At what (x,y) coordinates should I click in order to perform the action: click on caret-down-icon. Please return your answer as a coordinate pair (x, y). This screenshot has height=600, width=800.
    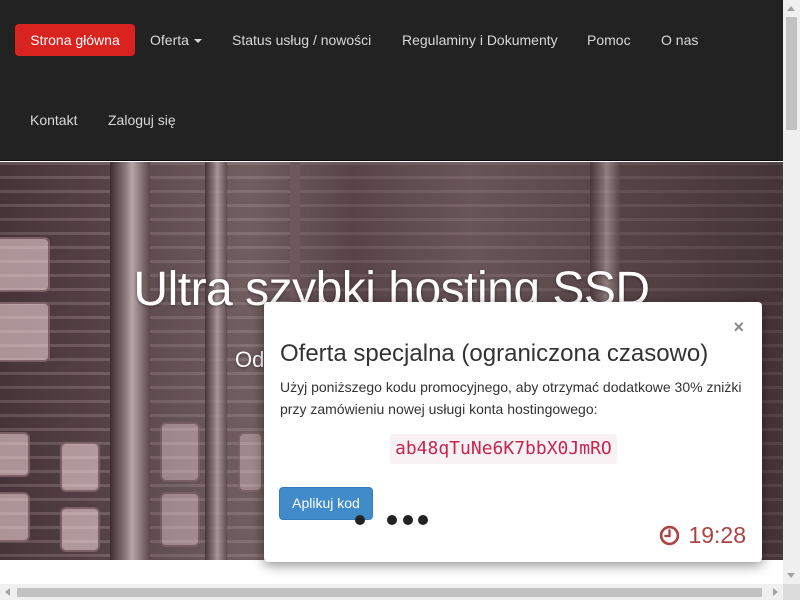
    Looking at the image, I should click on (197, 41).